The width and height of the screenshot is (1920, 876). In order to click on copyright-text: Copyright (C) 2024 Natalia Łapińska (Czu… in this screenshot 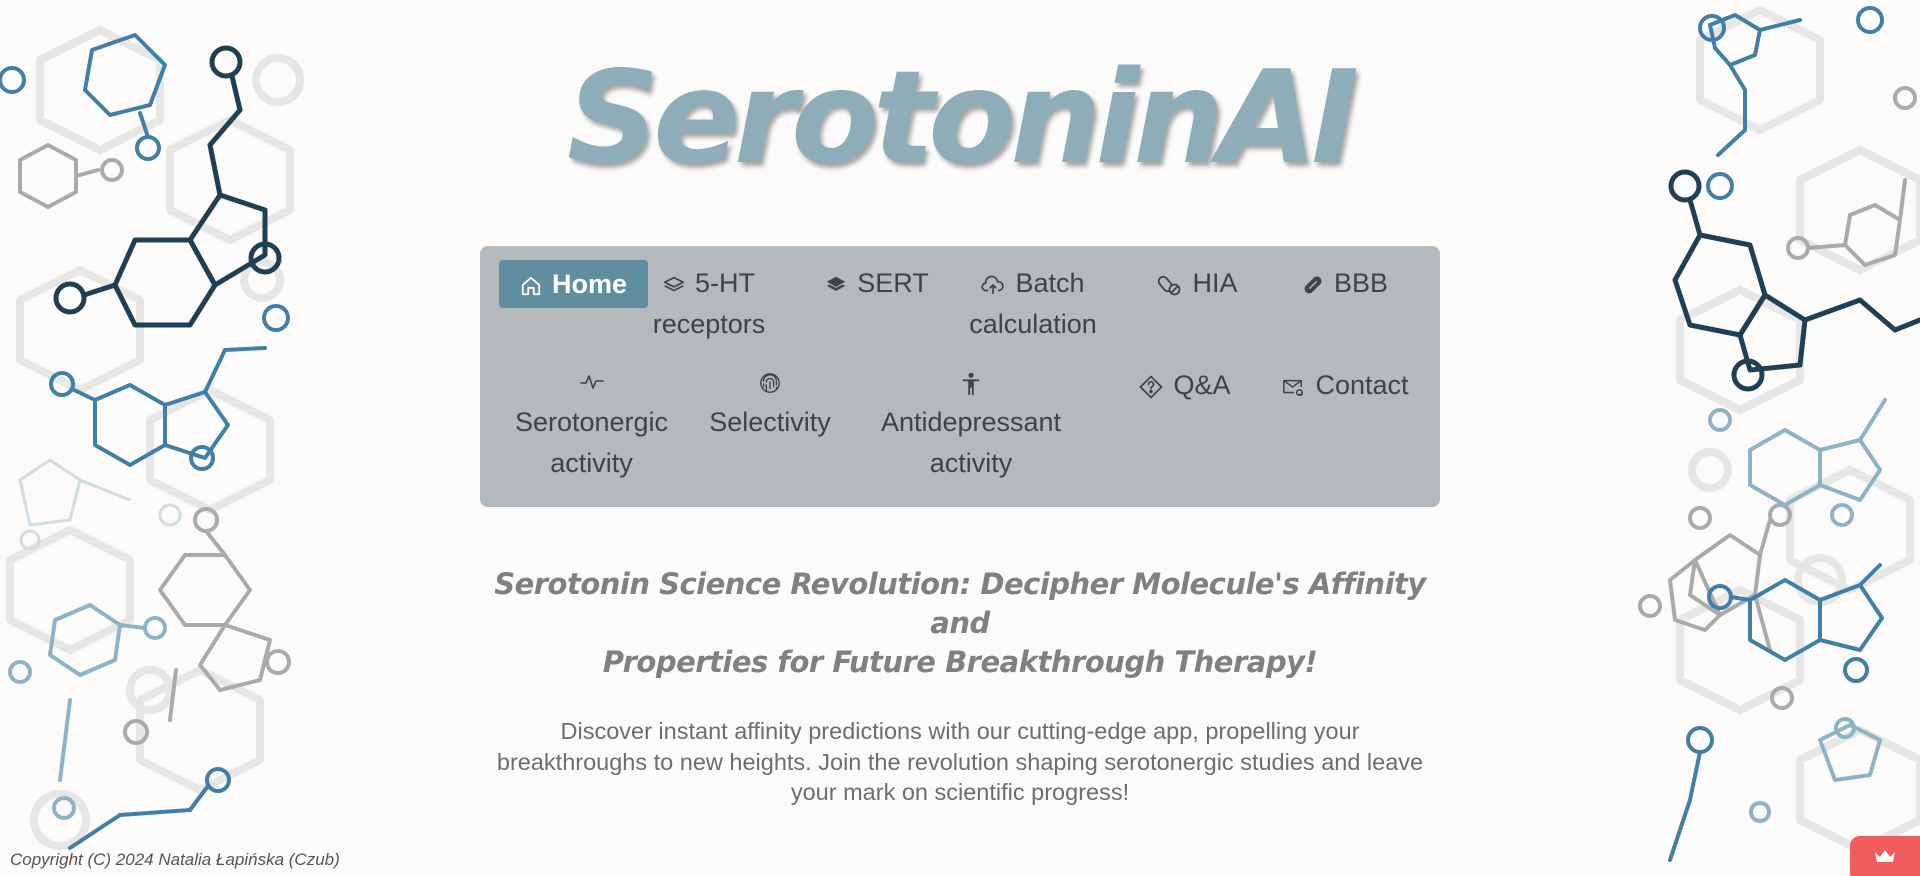, I will do `click(175, 859)`.